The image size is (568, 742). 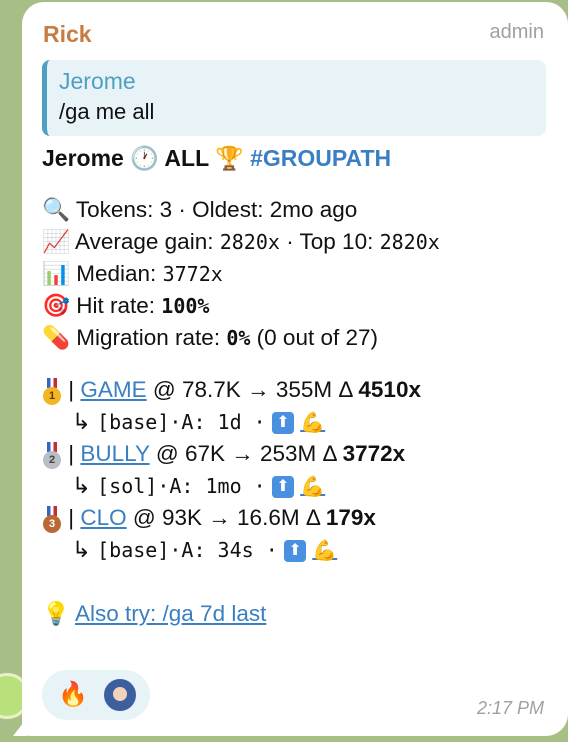 I want to click on token-multiplier: 179x, so click(x=350, y=517).